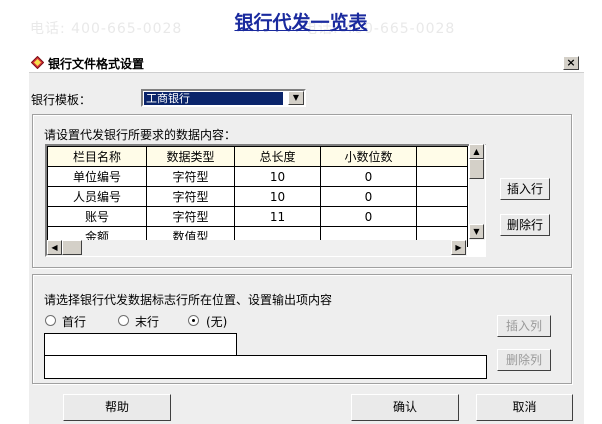  Describe the element at coordinates (61, 100) in the screenshot. I see `bank-template-label: 银行模板：` at that location.